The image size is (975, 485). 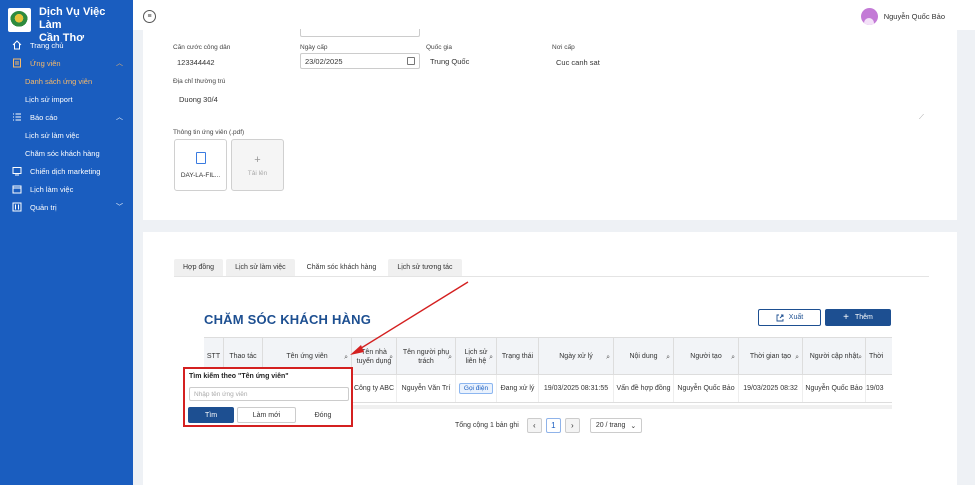 I want to click on close-button: Đóng, so click(x=323, y=415).